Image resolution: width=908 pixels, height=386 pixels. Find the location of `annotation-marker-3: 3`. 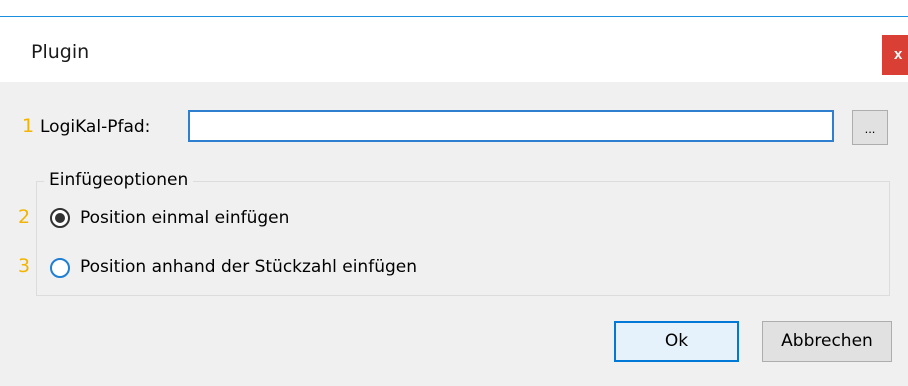

annotation-marker-3: 3 is located at coordinates (24, 266).